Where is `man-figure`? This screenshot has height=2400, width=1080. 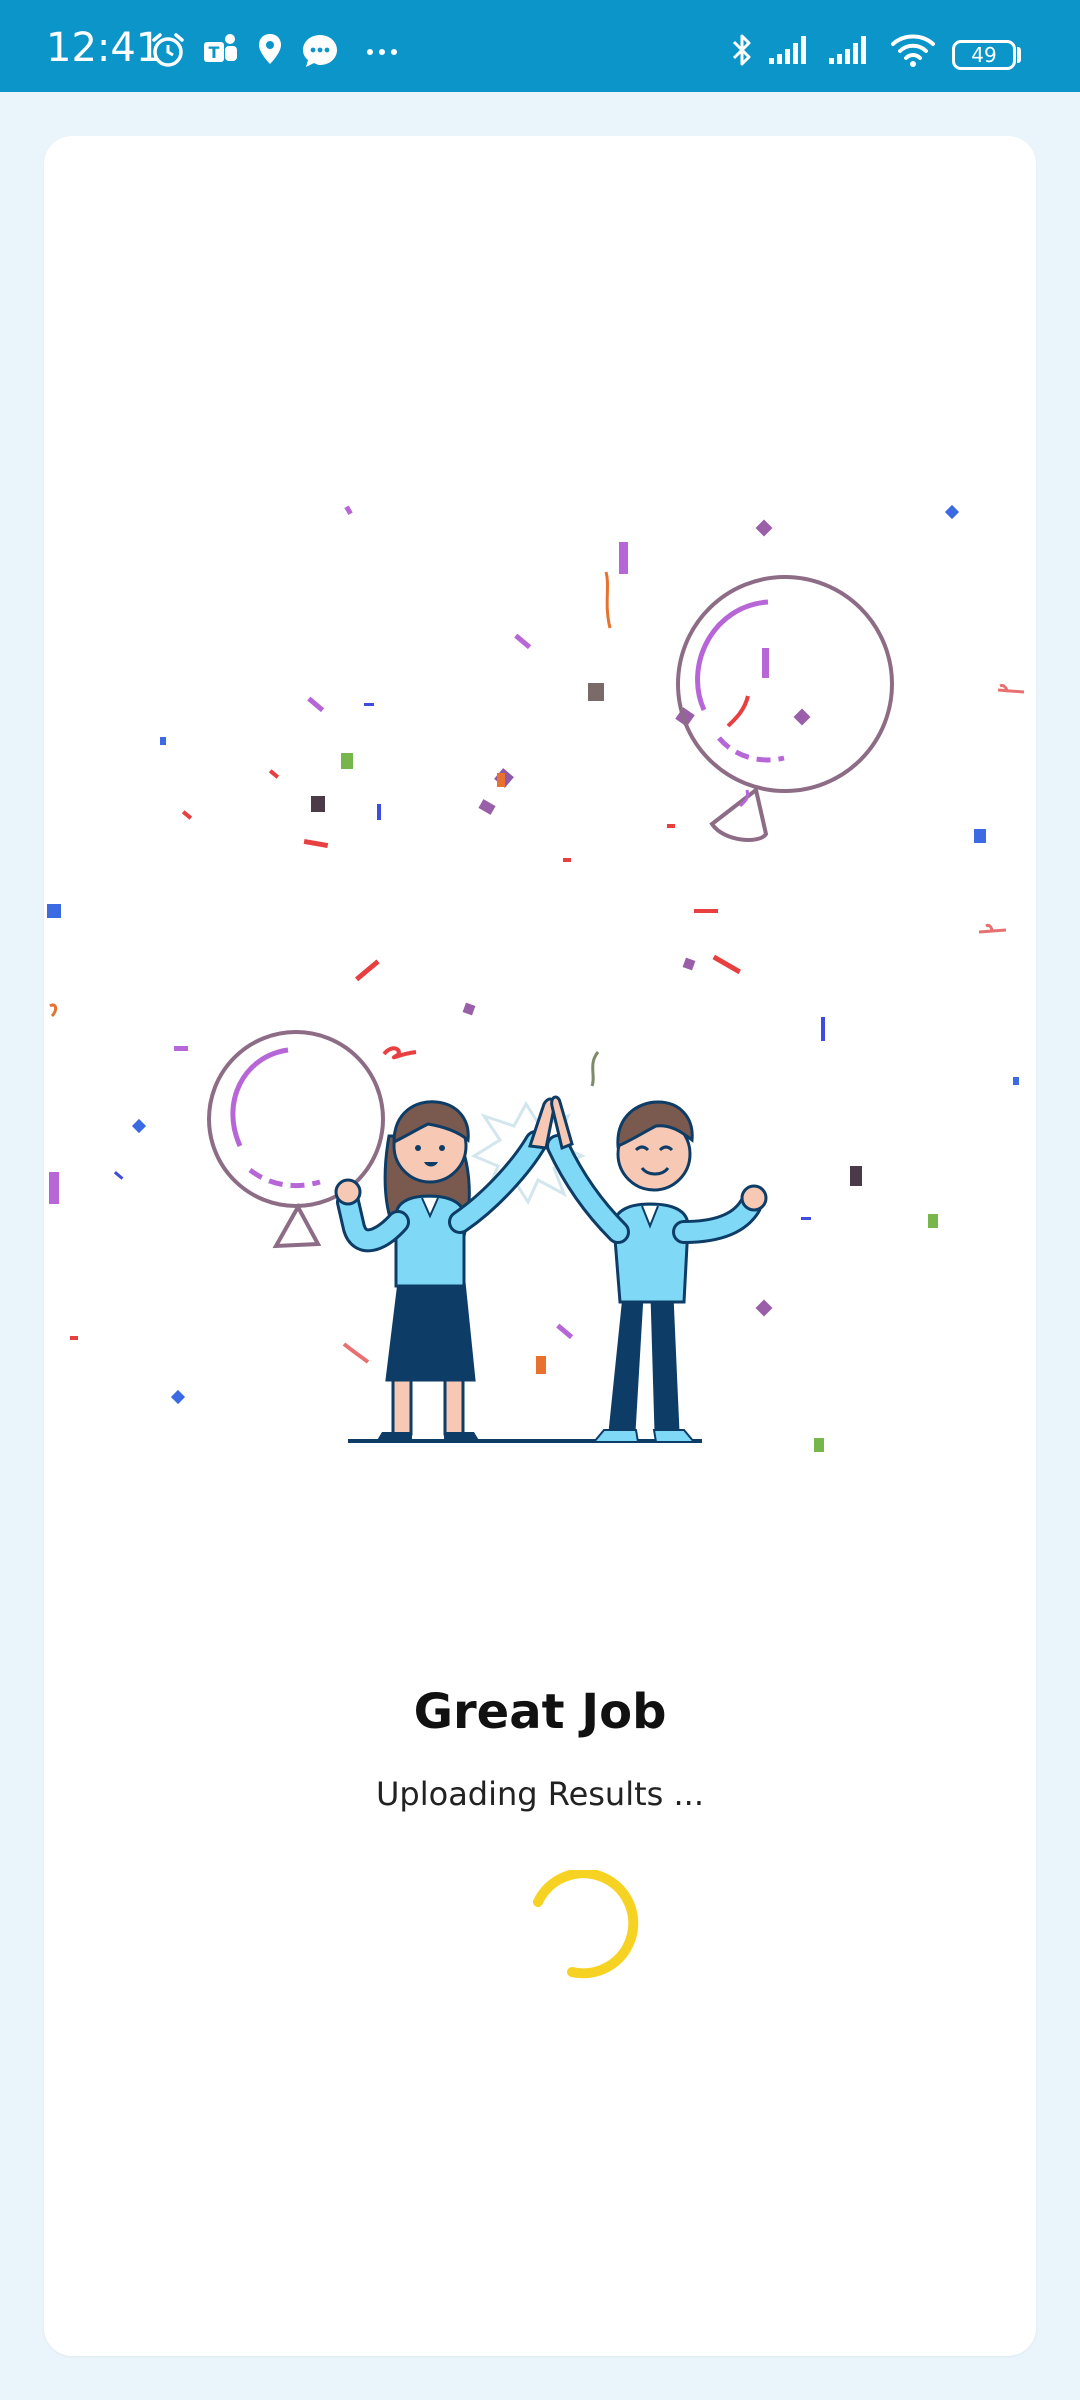
man-figure is located at coordinates (657, 1269).